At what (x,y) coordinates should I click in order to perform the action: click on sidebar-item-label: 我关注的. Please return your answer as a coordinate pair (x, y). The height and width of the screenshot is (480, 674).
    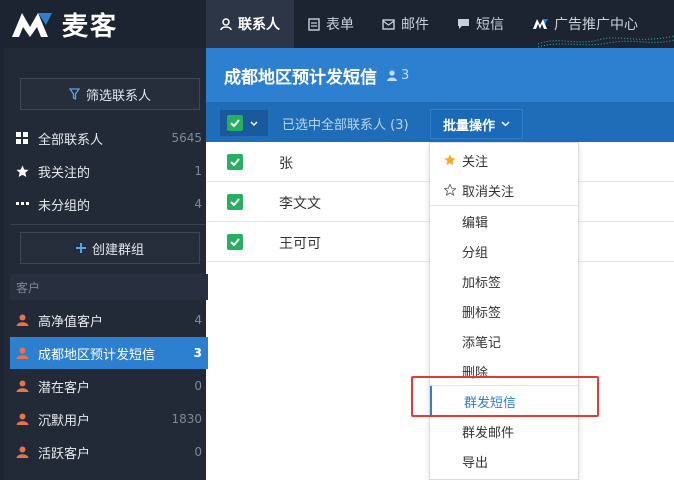
    Looking at the image, I should click on (64, 173).